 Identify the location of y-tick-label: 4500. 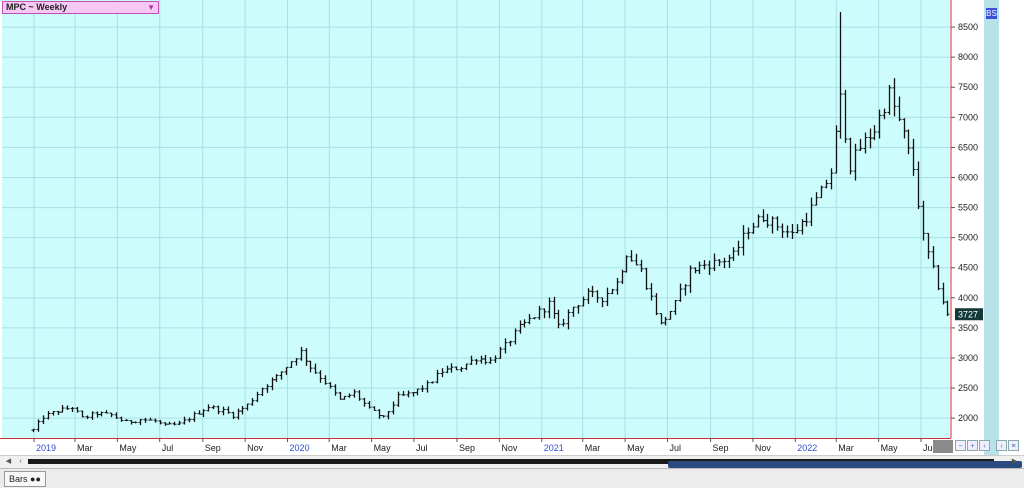
(968, 268).